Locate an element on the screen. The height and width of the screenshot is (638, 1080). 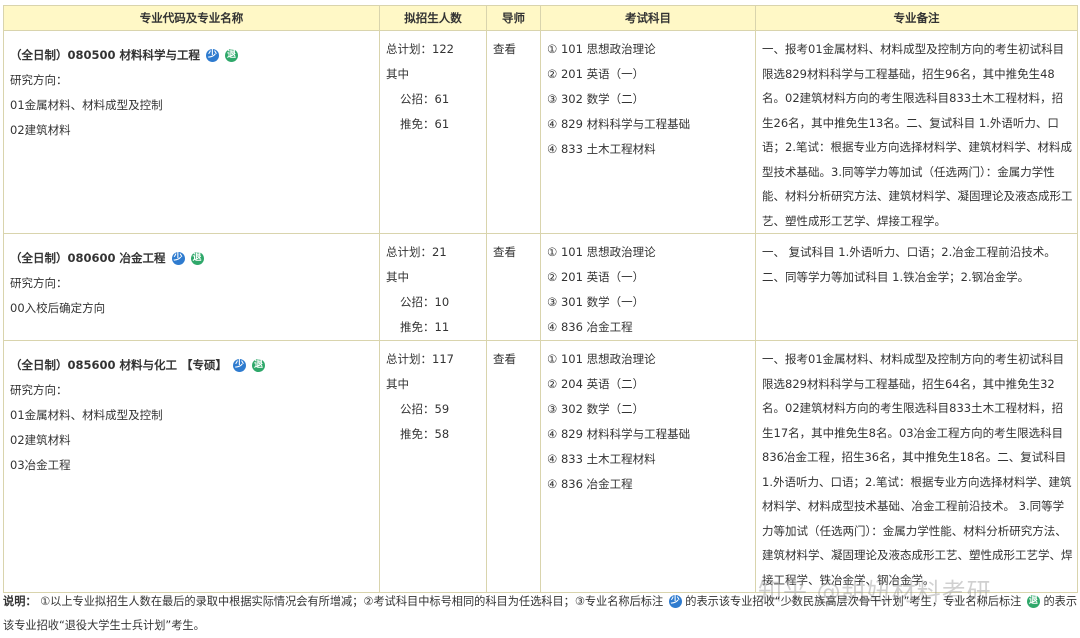
header-subjects: 考试科目 is located at coordinates (648, 18).